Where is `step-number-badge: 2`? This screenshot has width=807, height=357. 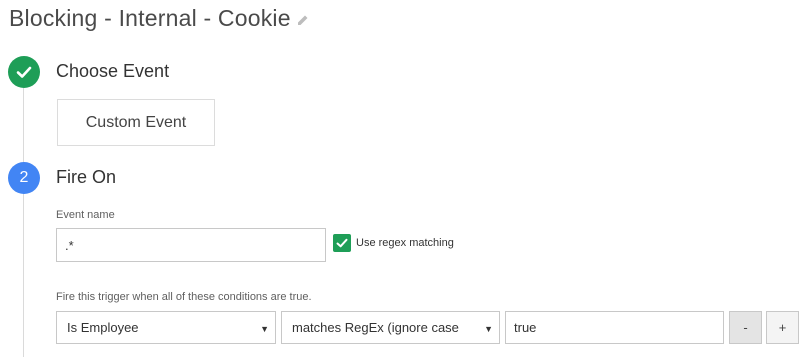
step-number-badge: 2 is located at coordinates (24, 178).